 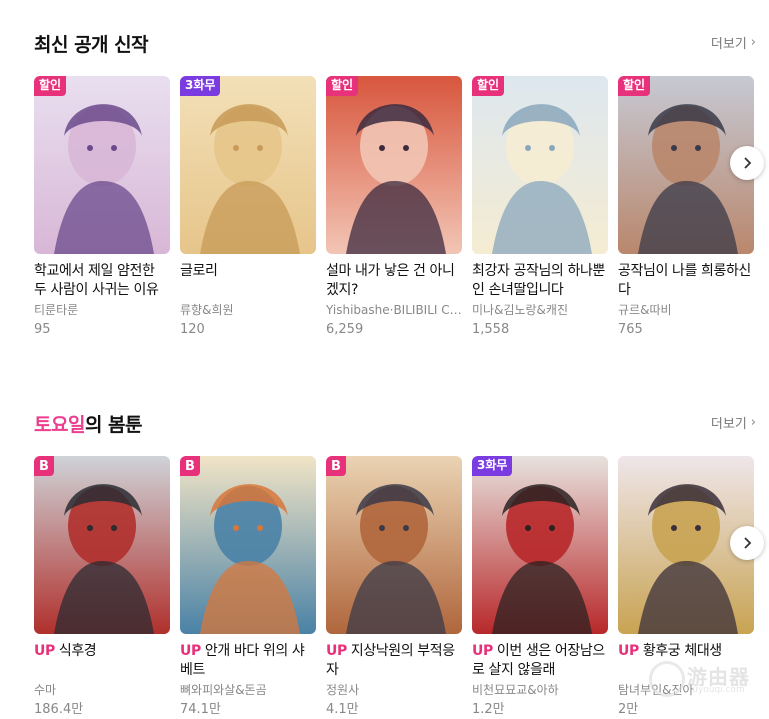 I want to click on card-title-text: 식후경, so click(x=77, y=651).